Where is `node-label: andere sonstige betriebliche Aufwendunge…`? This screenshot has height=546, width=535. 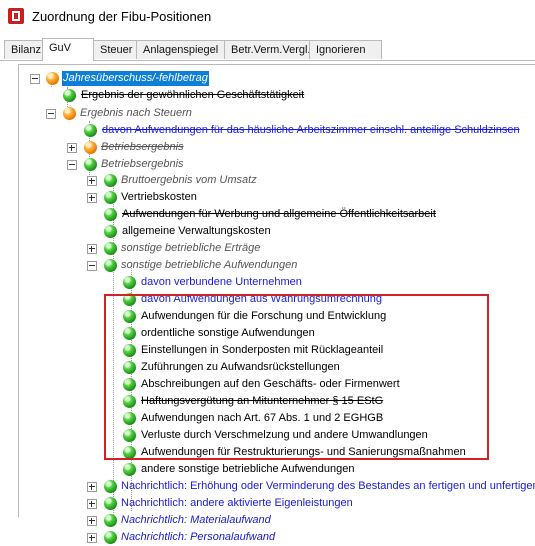 node-label: andere sonstige betriebliche Aufwendunge… is located at coordinates (248, 469).